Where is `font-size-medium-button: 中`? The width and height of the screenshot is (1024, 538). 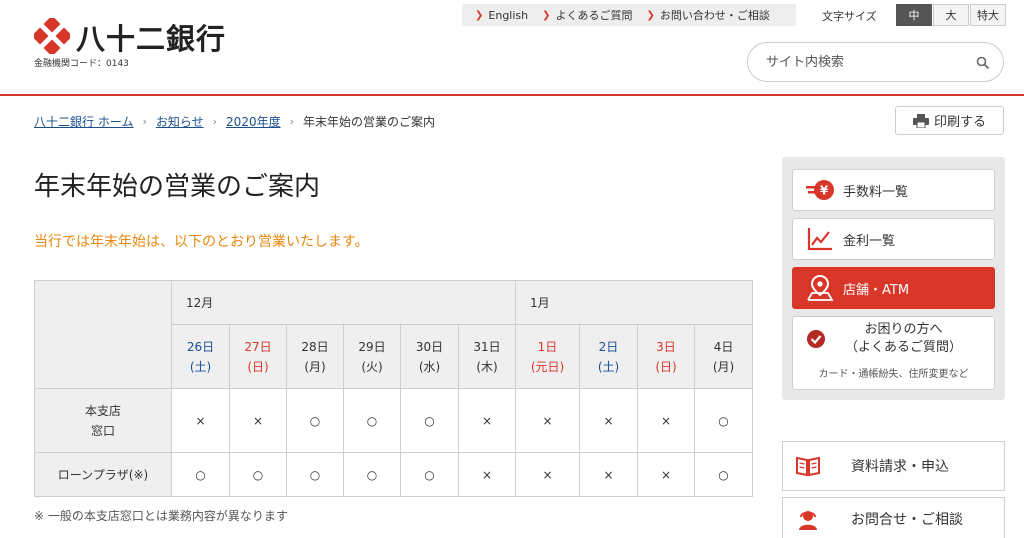
font-size-medium-button: 中 is located at coordinates (914, 15).